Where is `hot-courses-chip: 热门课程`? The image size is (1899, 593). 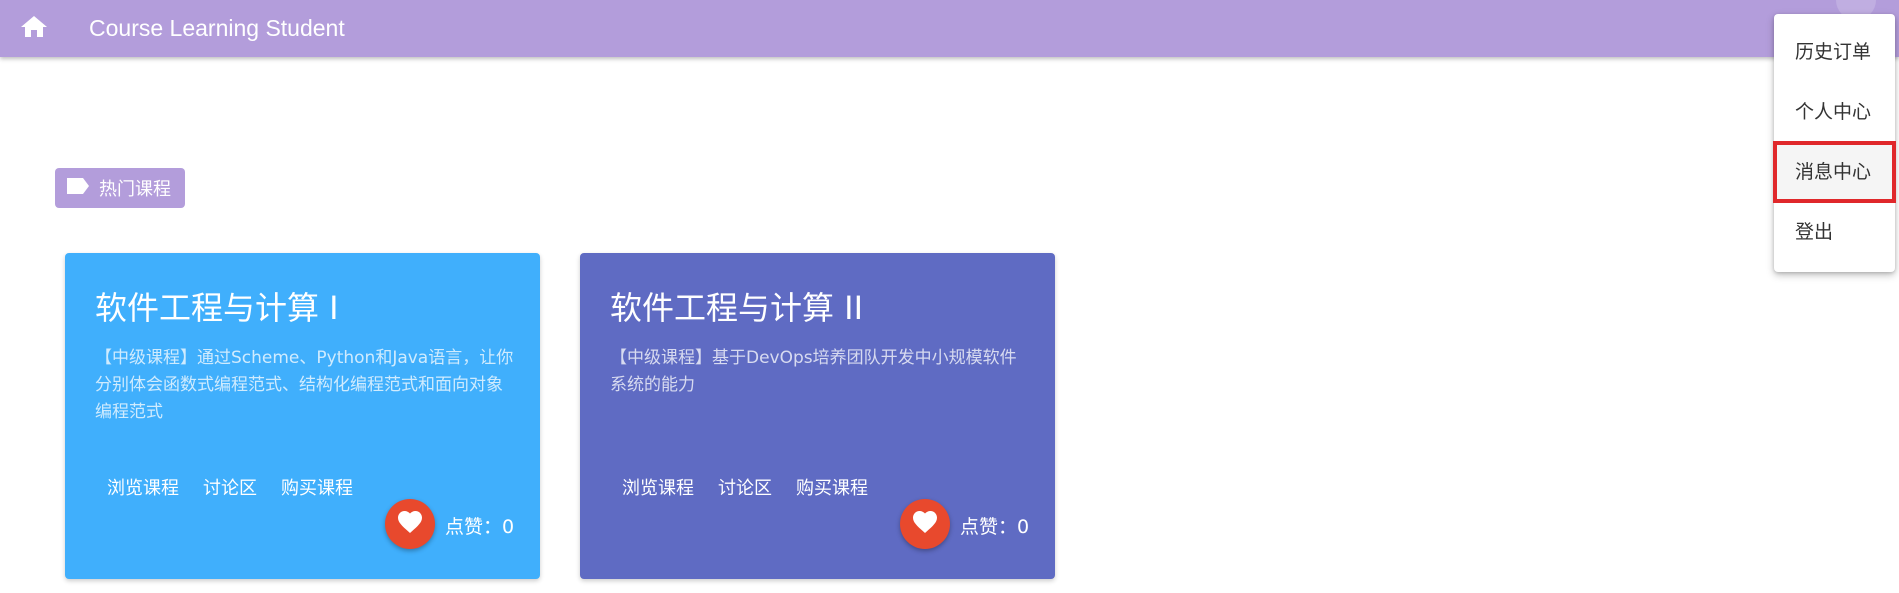 hot-courses-chip: 热门课程 is located at coordinates (120, 188).